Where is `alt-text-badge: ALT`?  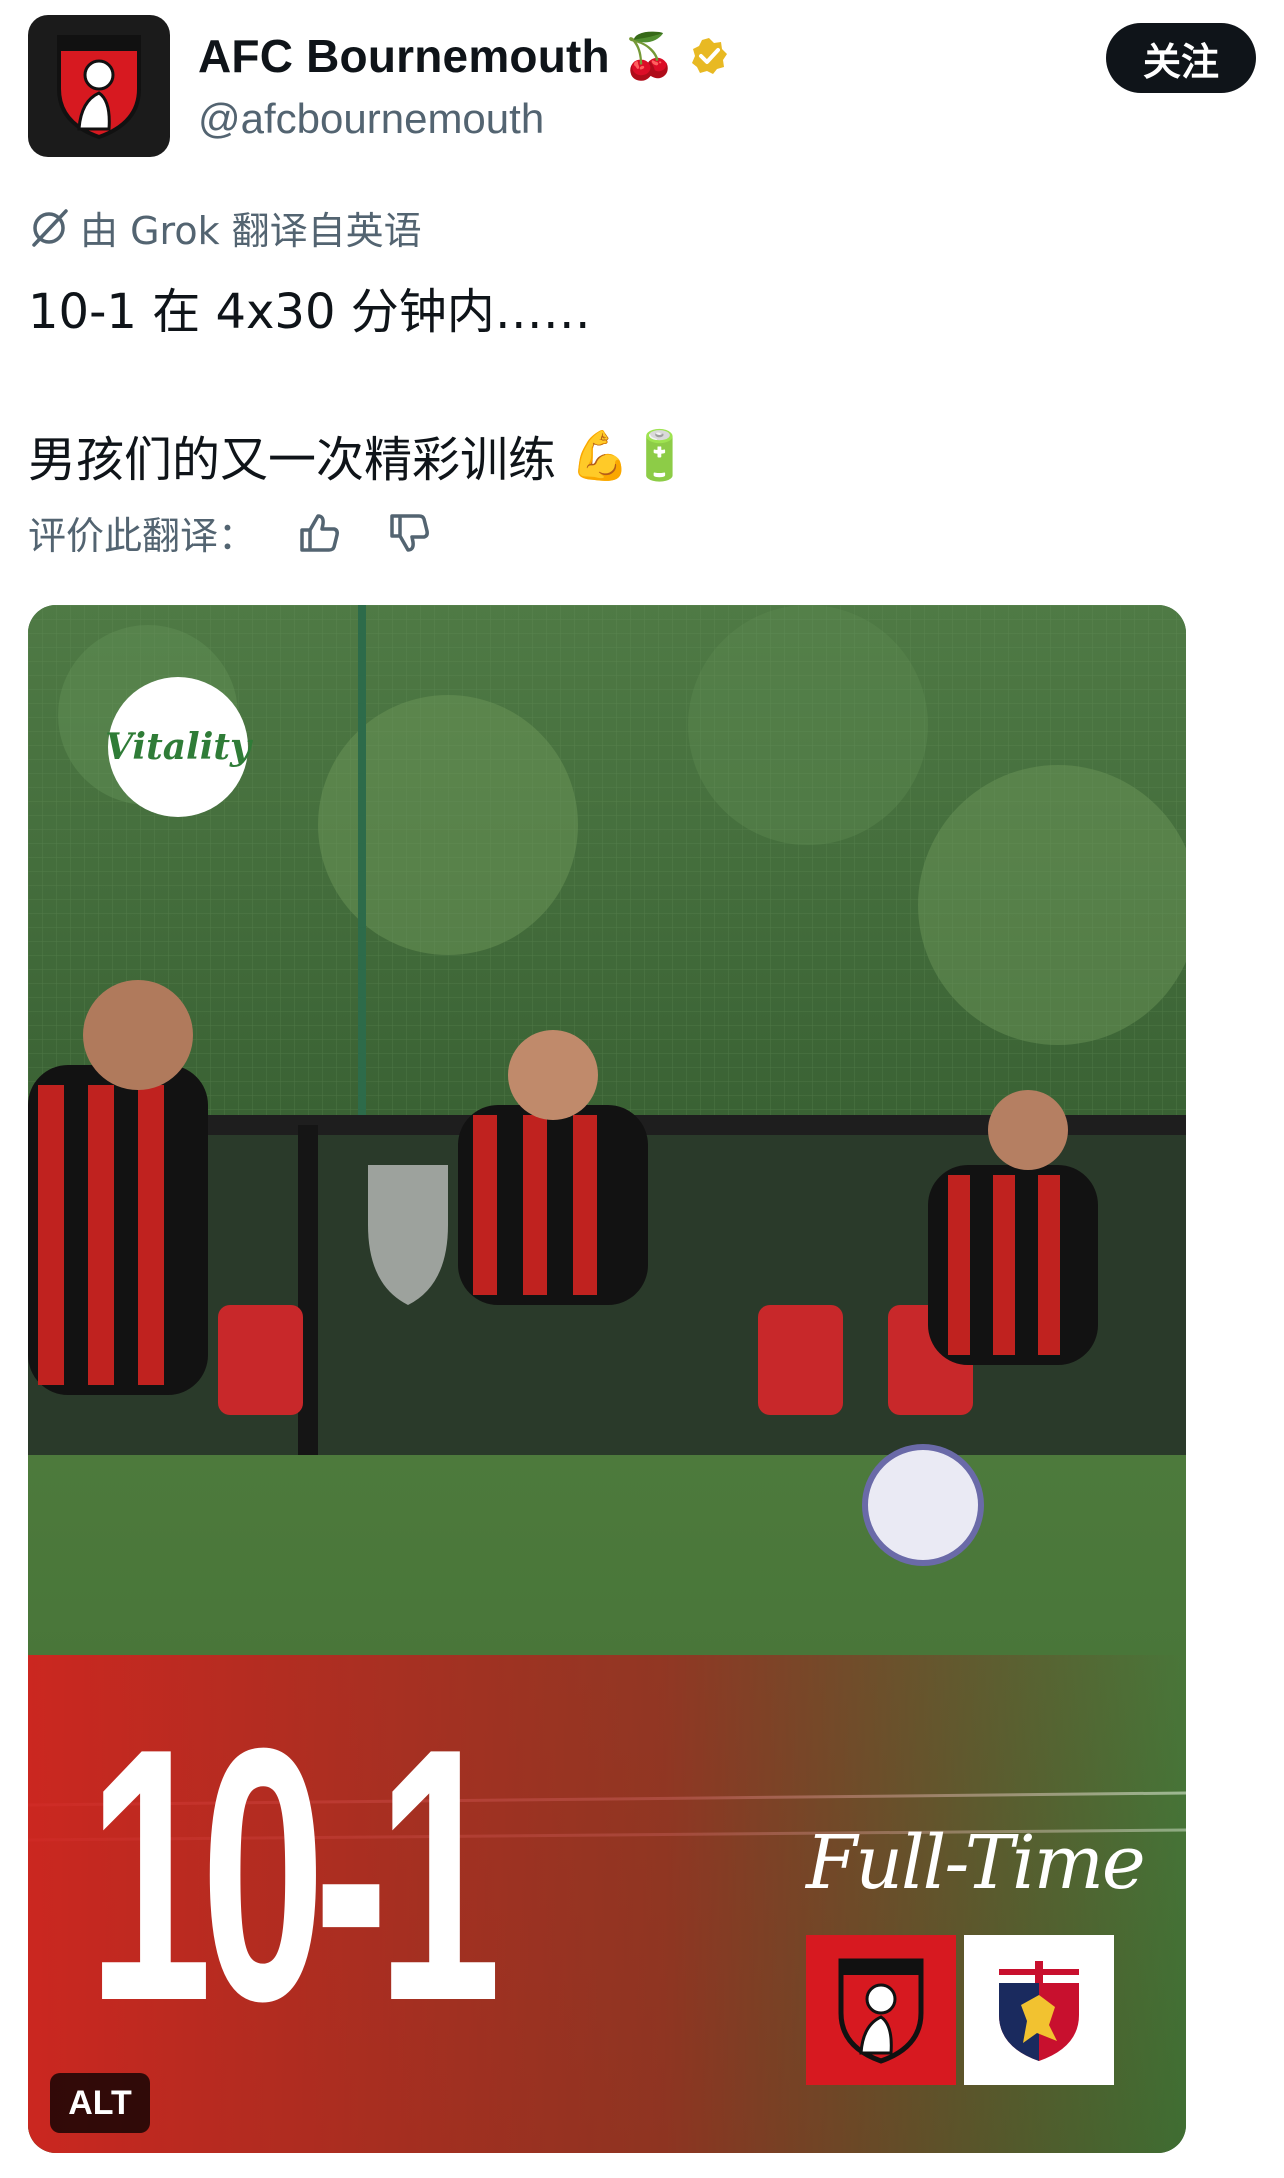
alt-text-badge: ALT is located at coordinates (100, 2103).